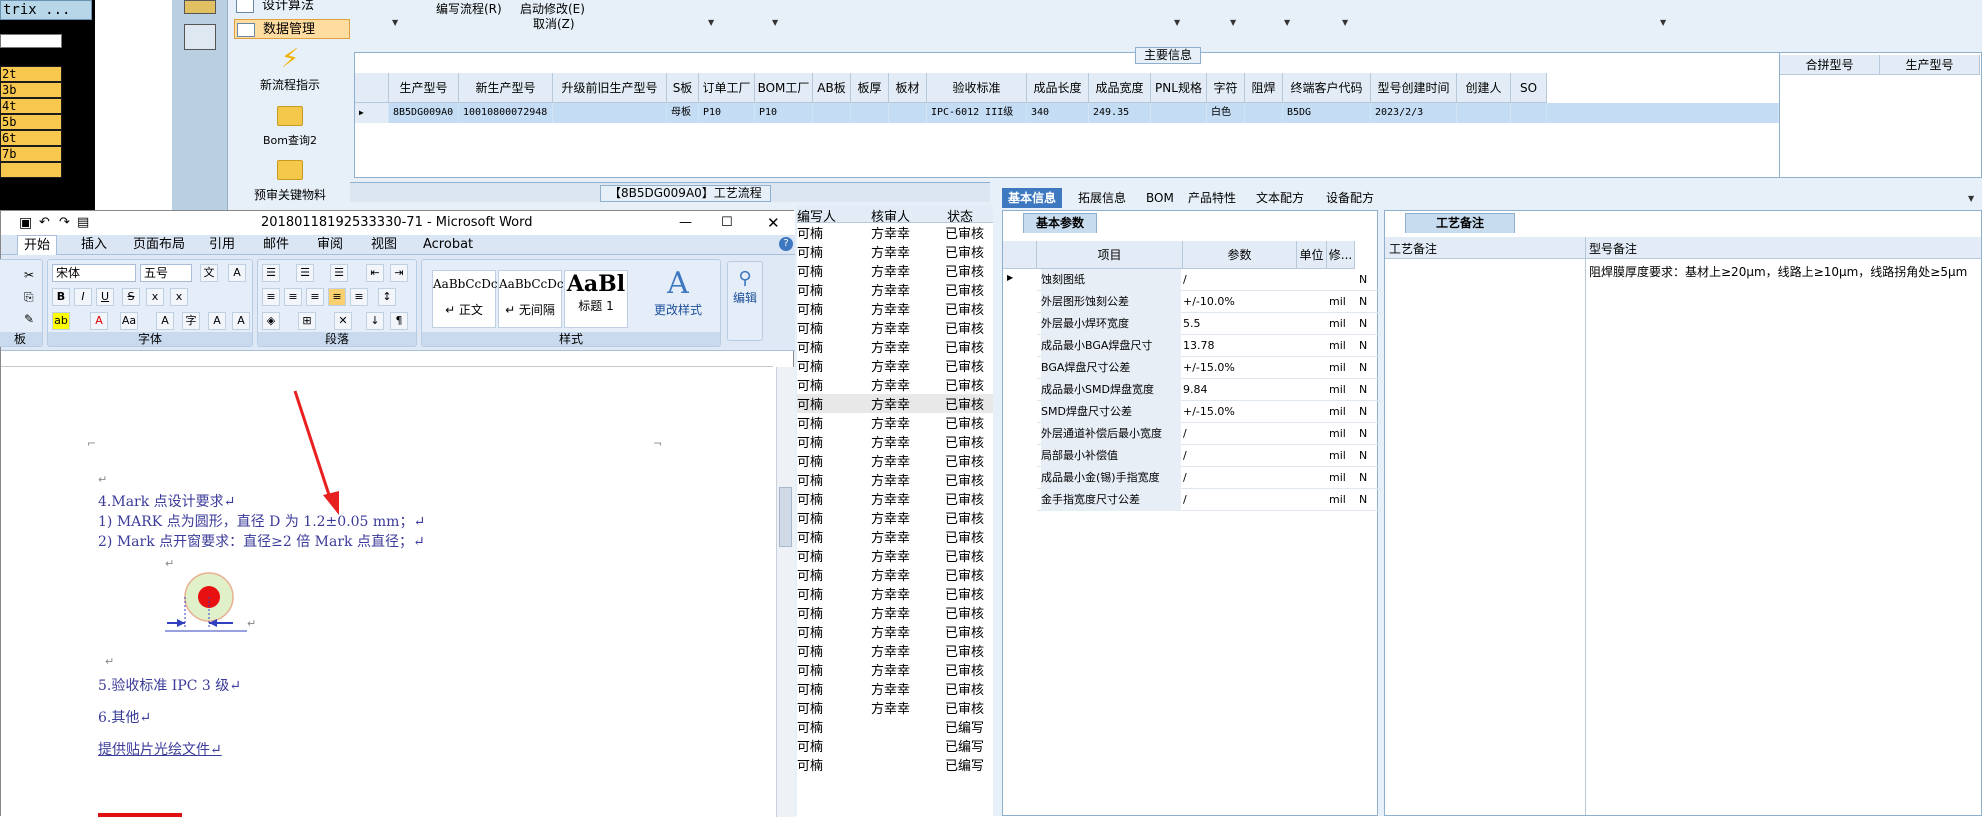 The image size is (1982, 817). What do you see at coordinates (890, 214) in the screenshot?
I see `col-reviewer: 核审人` at bounding box center [890, 214].